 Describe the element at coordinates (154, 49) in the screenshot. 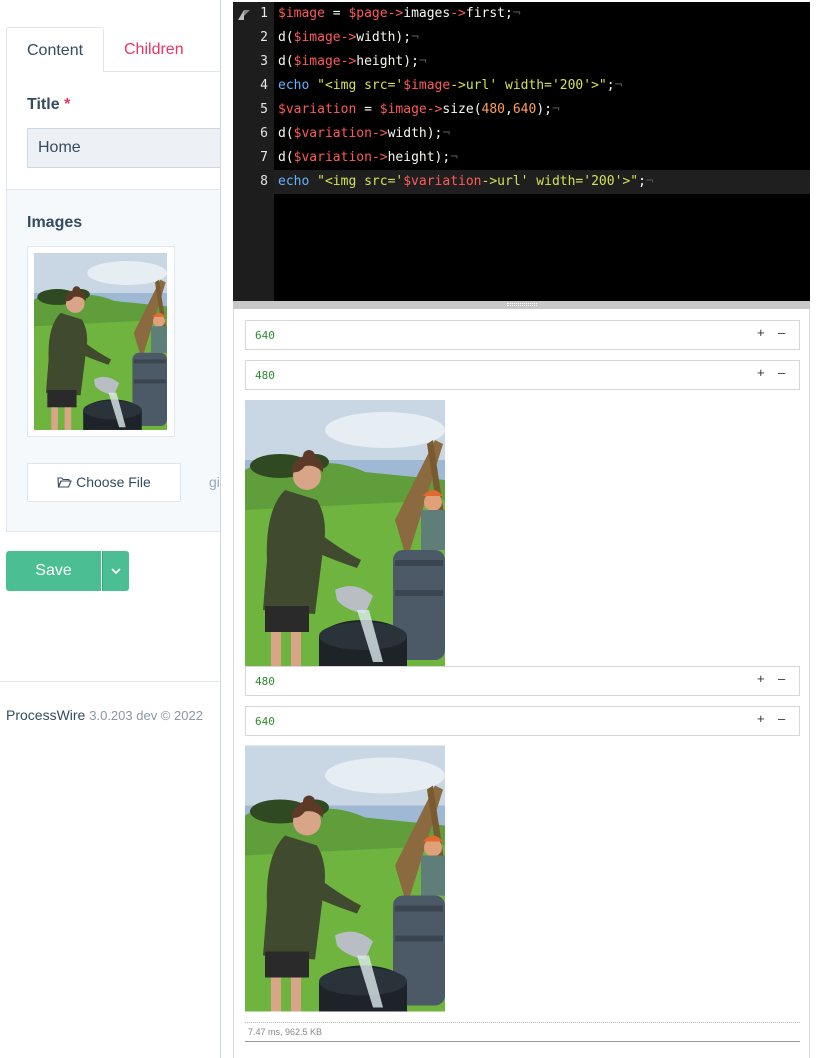

I see `tab-children: Children` at that location.